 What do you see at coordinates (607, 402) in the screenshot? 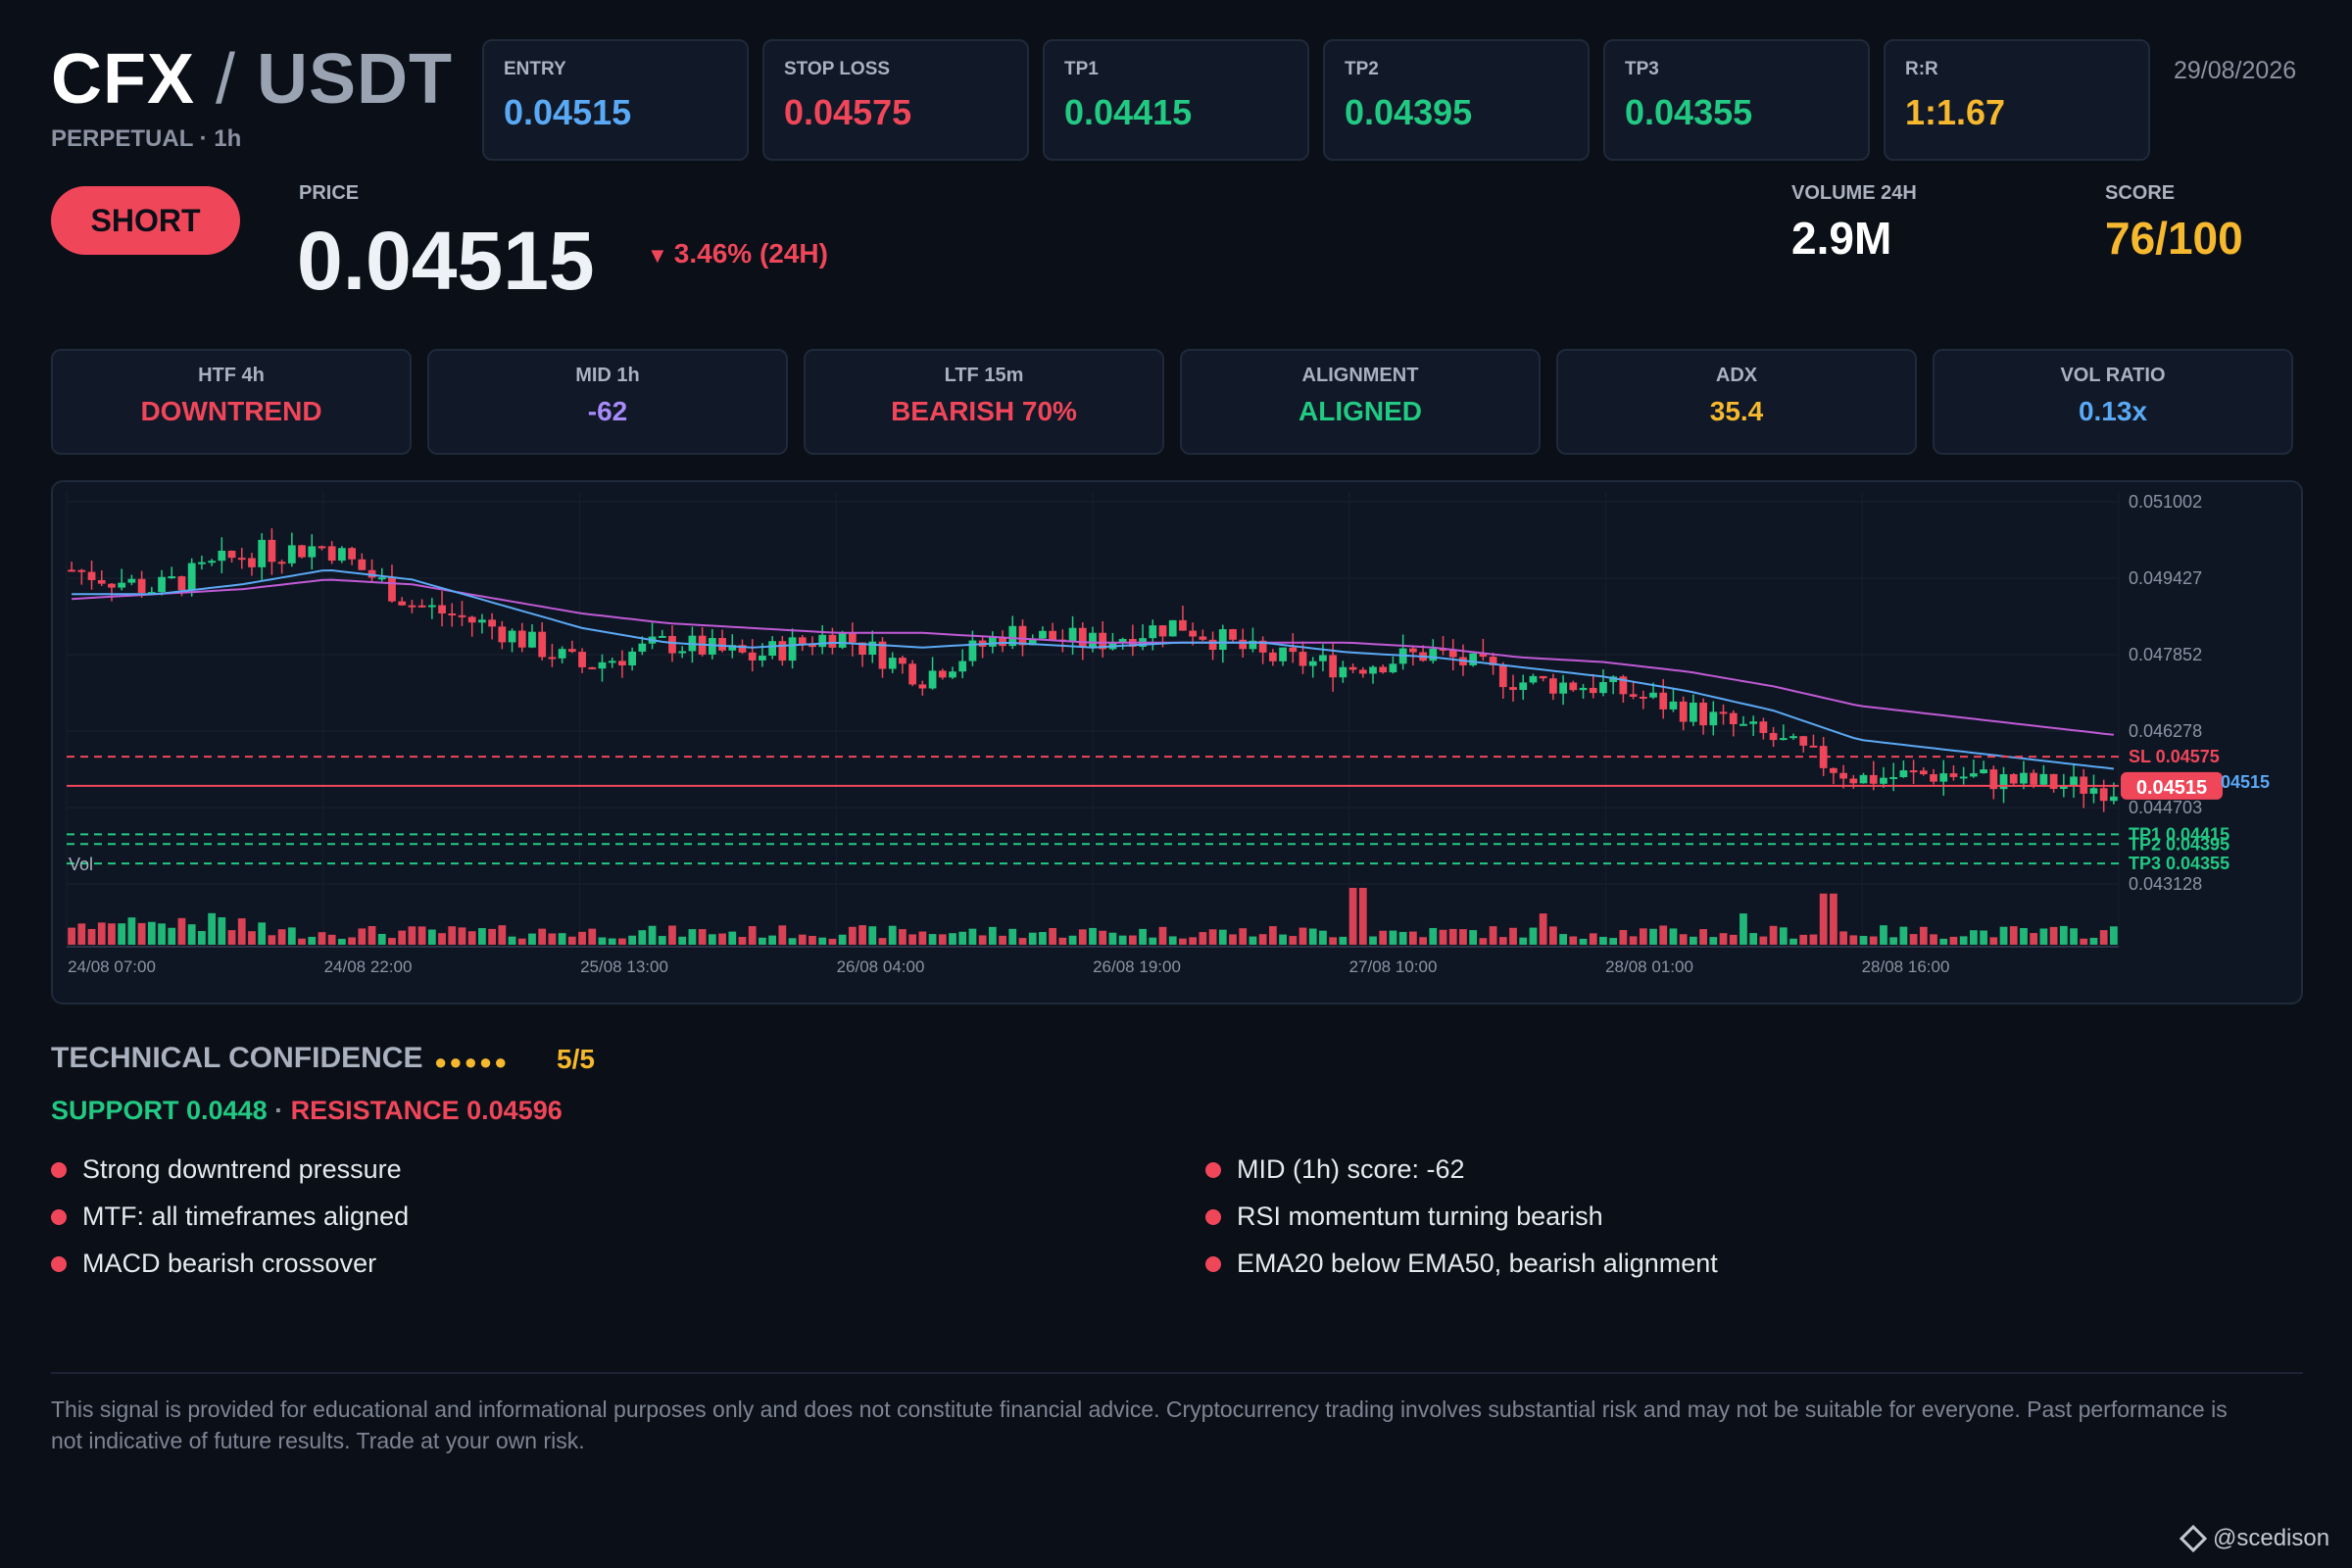
I see `indicator-mid: MID 1h -62` at bounding box center [607, 402].